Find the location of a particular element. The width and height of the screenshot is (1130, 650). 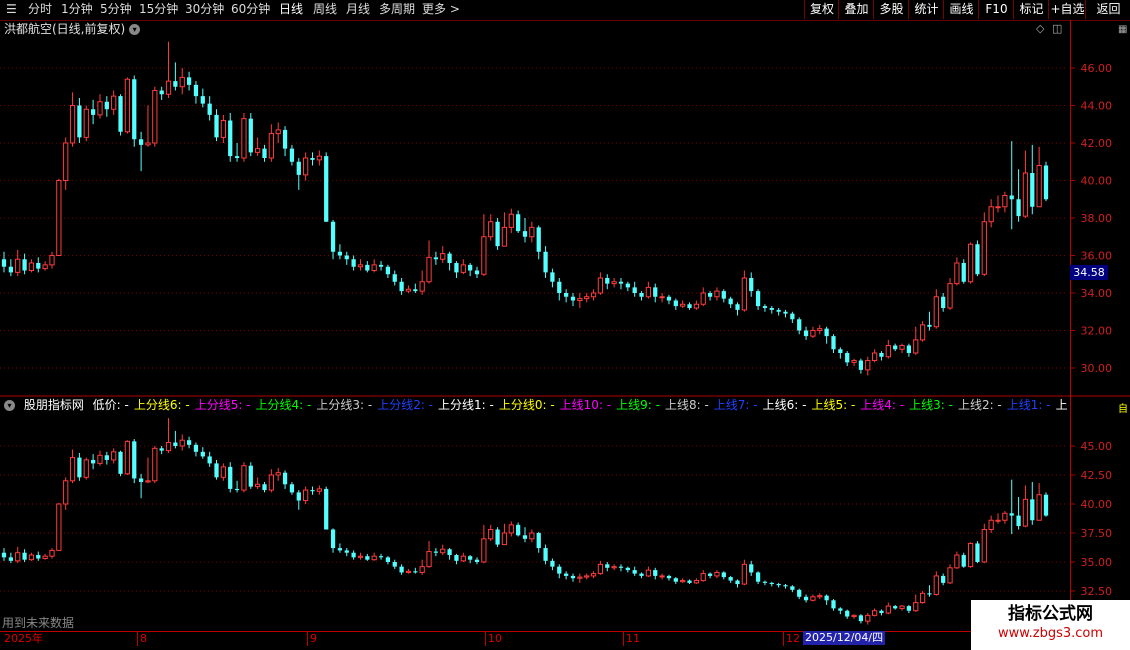

indicator-item-8: 上线10: - is located at coordinates (585, 405).